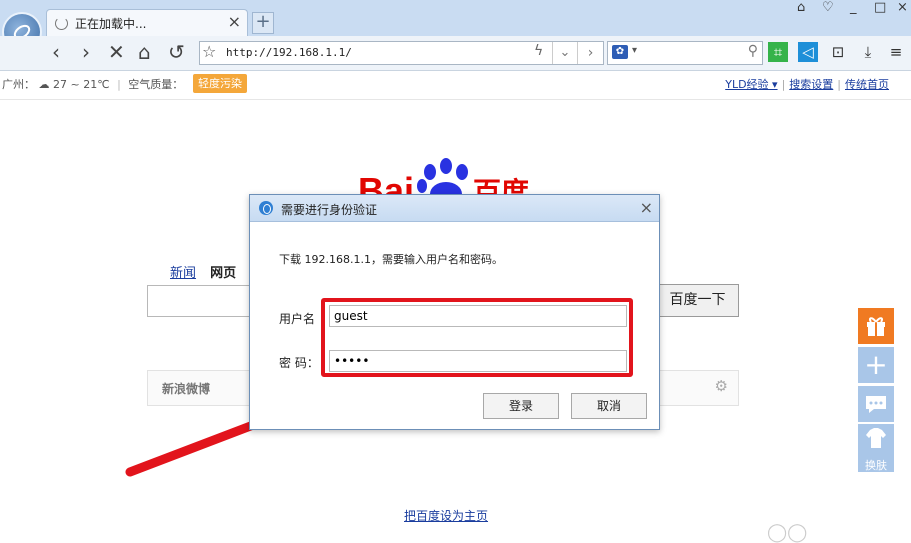 The width and height of the screenshot is (911, 543). Describe the element at coordinates (801, 7) in the screenshot. I see `skin-window-icon: ⌂` at that location.